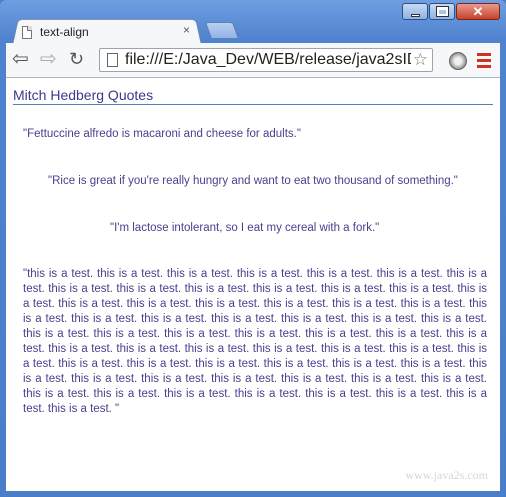 This screenshot has width=506, height=497. I want to click on reload-button: ↻, so click(76, 59).